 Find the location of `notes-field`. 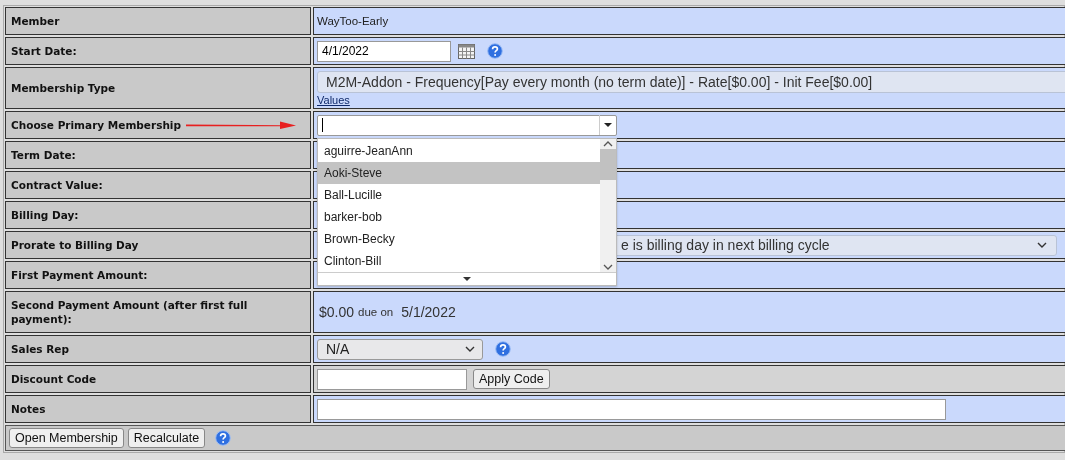

notes-field is located at coordinates (631, 409).